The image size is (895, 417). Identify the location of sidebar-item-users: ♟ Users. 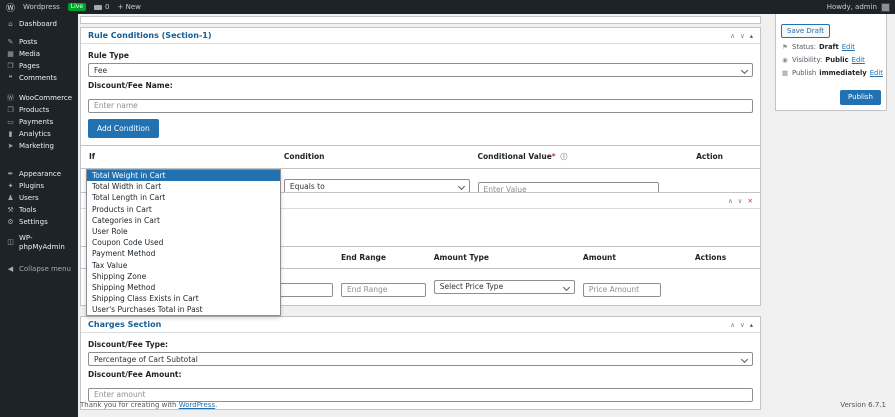
(39, 198).